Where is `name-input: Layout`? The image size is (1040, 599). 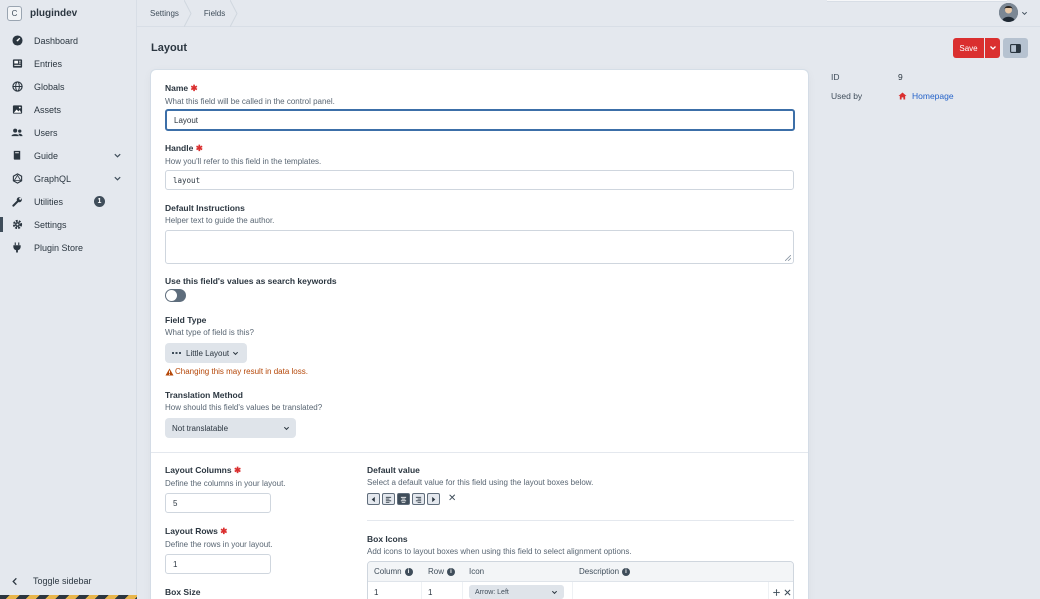 name-input: Layout is located at coordinates (480, 120).